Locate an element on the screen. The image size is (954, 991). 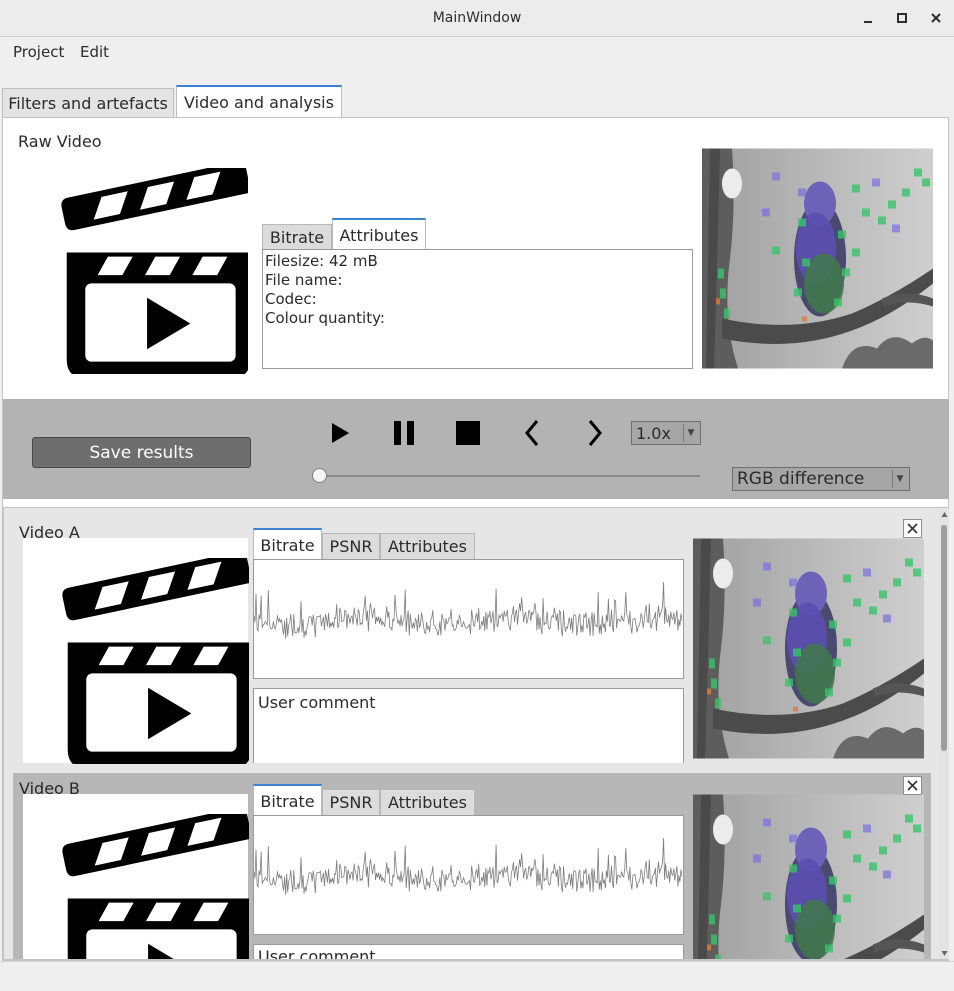
previous-frame-icon is located at coordinates (532, 433).